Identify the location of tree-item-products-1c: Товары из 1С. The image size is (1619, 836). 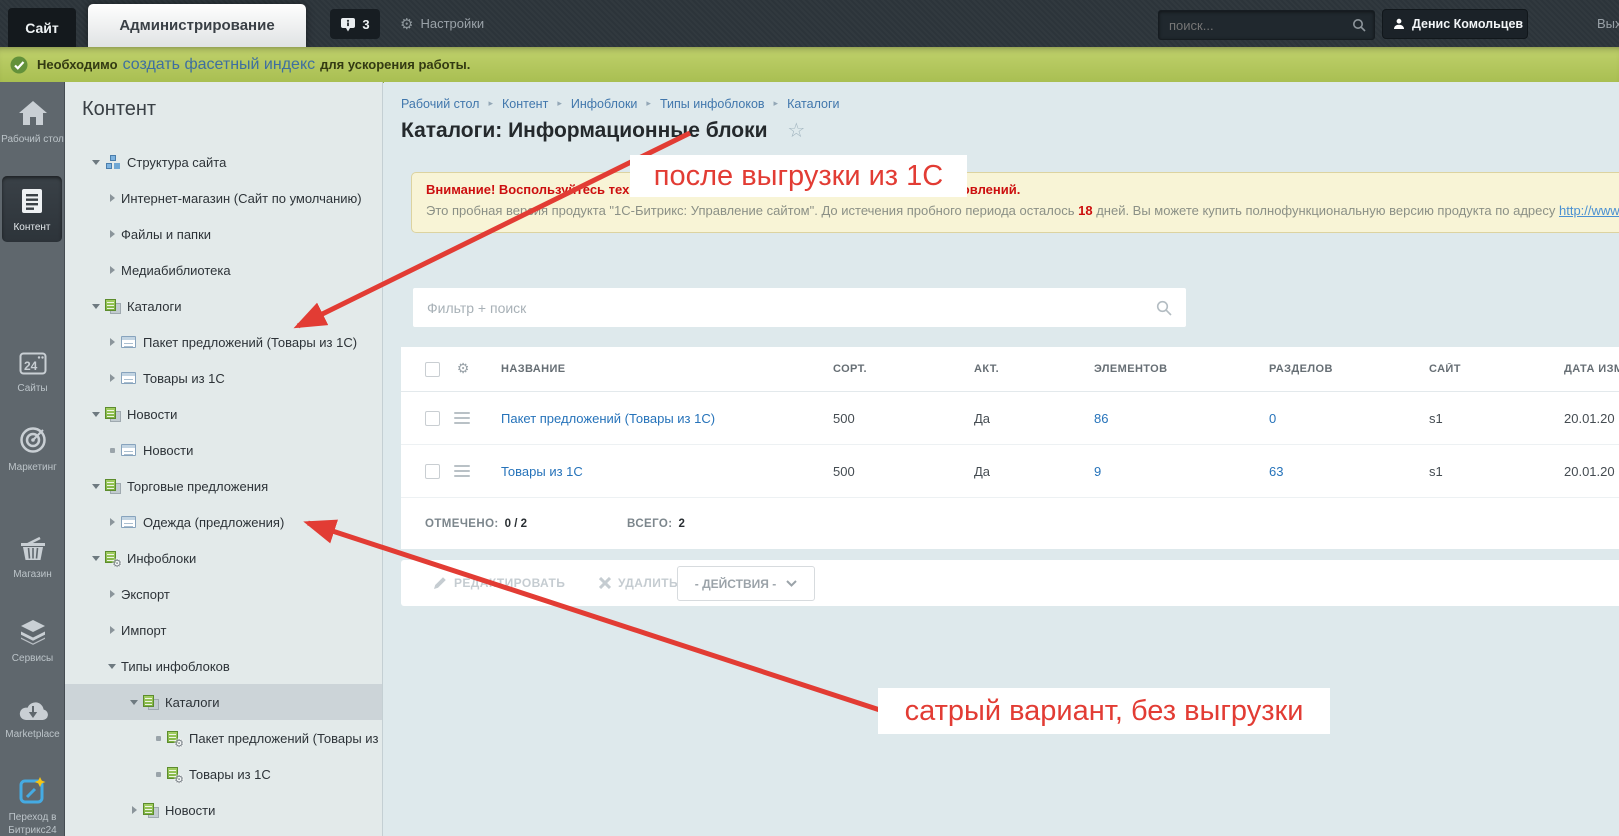
(223, 378).